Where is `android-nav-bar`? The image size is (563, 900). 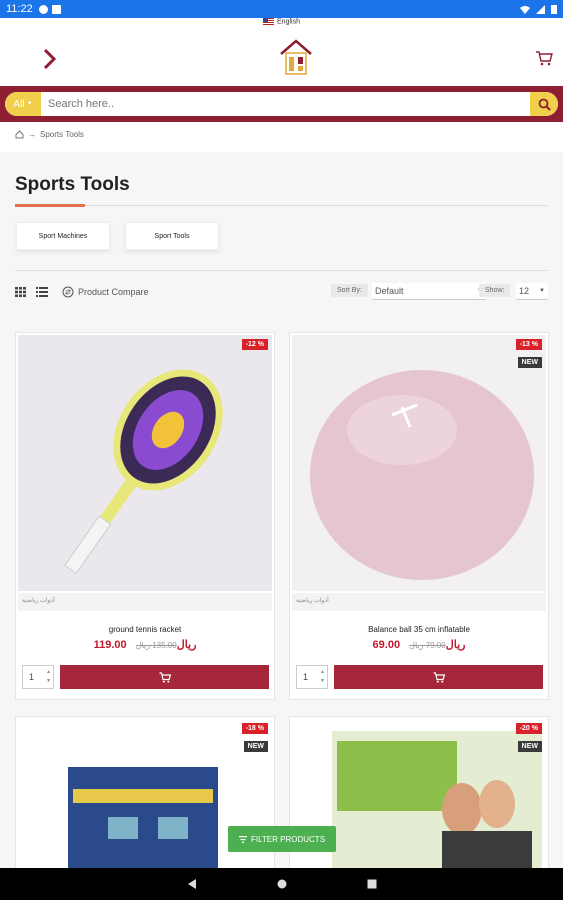 android-nav-bar is located at coordinates (281, 884).